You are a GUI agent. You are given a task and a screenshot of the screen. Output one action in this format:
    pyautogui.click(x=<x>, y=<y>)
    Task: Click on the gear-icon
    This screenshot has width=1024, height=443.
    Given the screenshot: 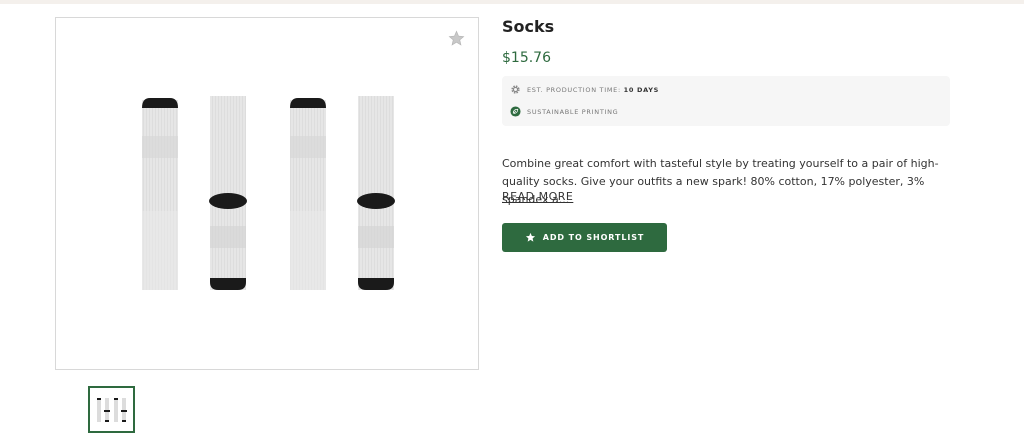 What is the action you would take?
    pyautogui.click(x=515, y=89)
    